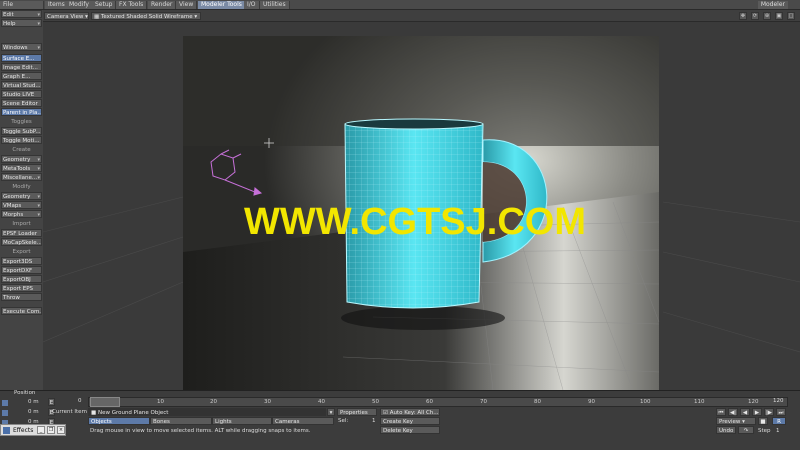  Describe the element at coordinates (21, 23) in the screenshot. I see `help-menu: Help ▾` at that location.